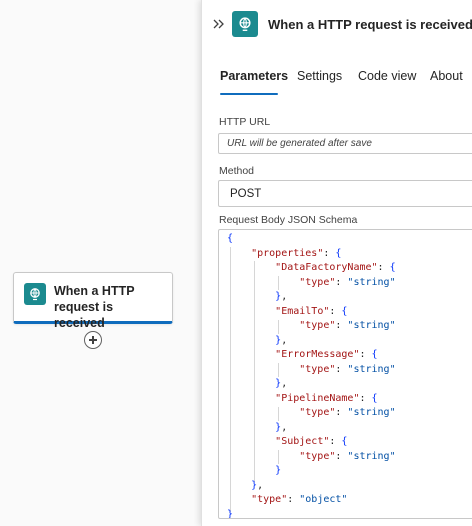 The image size is (472, 526). Describe the element at coordinates (249, 94) in the screenshot. I see `active-tab-indicator` at that location.